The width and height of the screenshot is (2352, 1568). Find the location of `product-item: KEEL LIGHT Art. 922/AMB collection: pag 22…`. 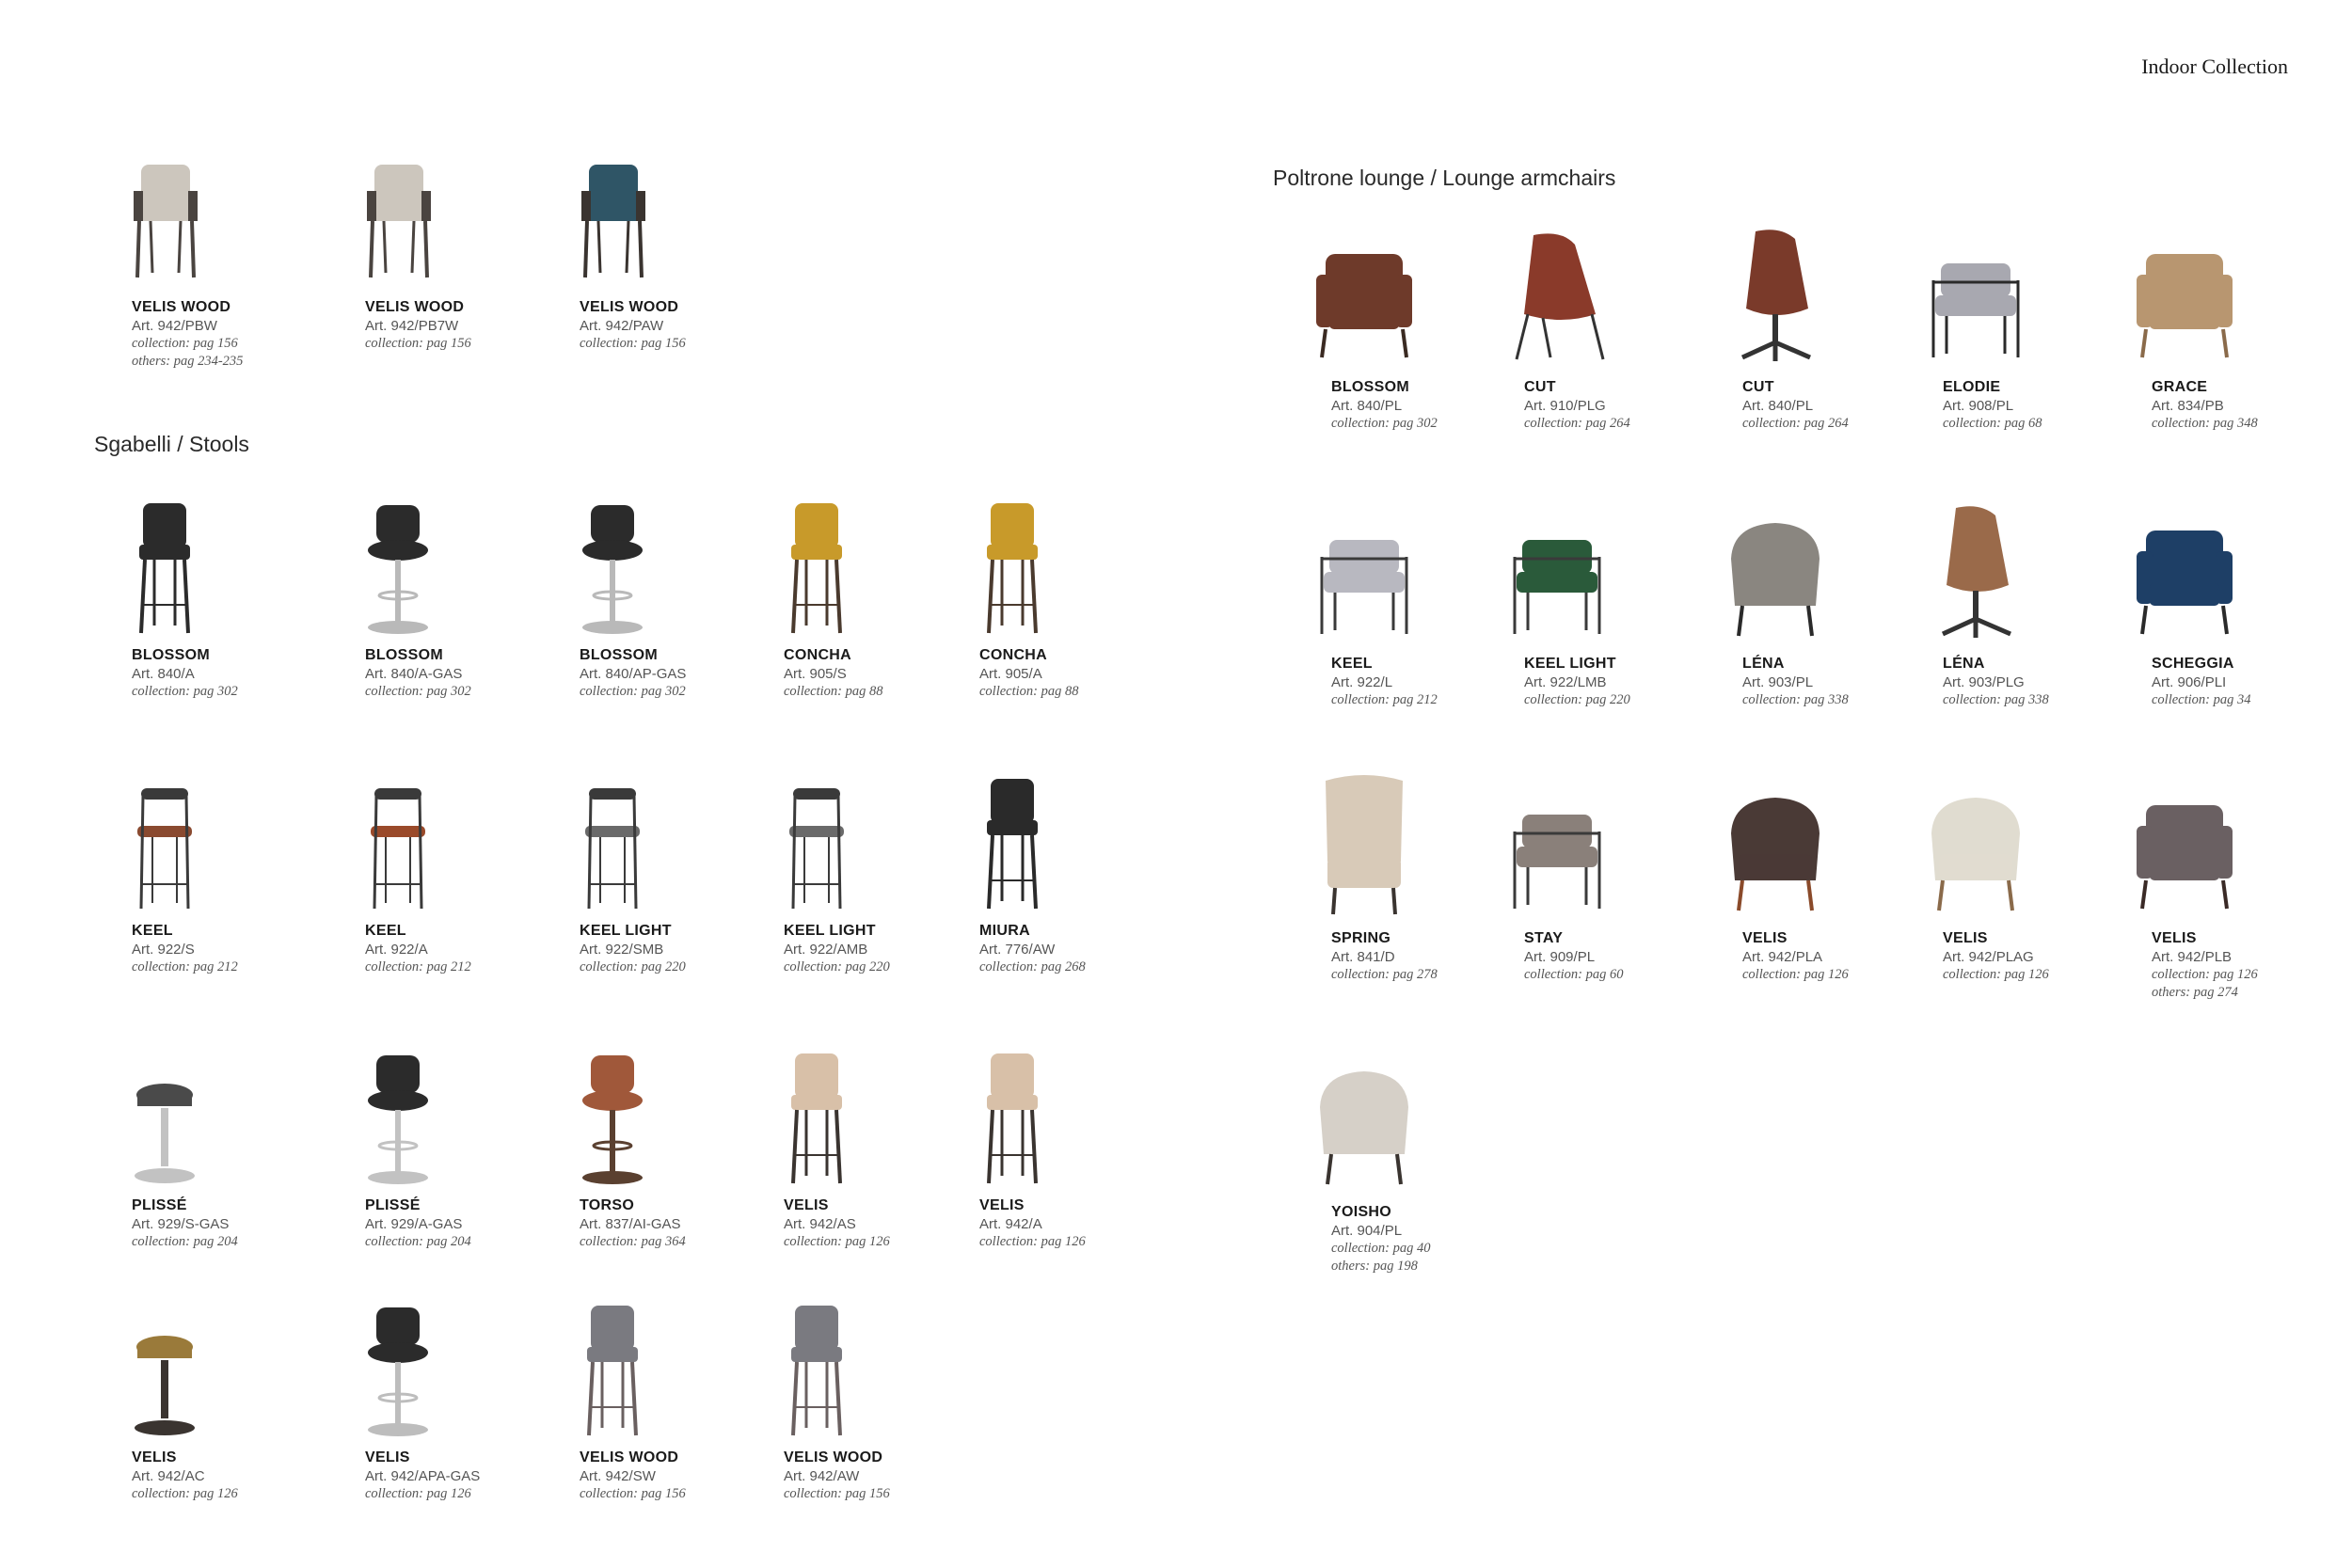

product-item: KEEL LIGHT Art. 922/AMB collection: pag 22… is located at coordinates (840, 867).